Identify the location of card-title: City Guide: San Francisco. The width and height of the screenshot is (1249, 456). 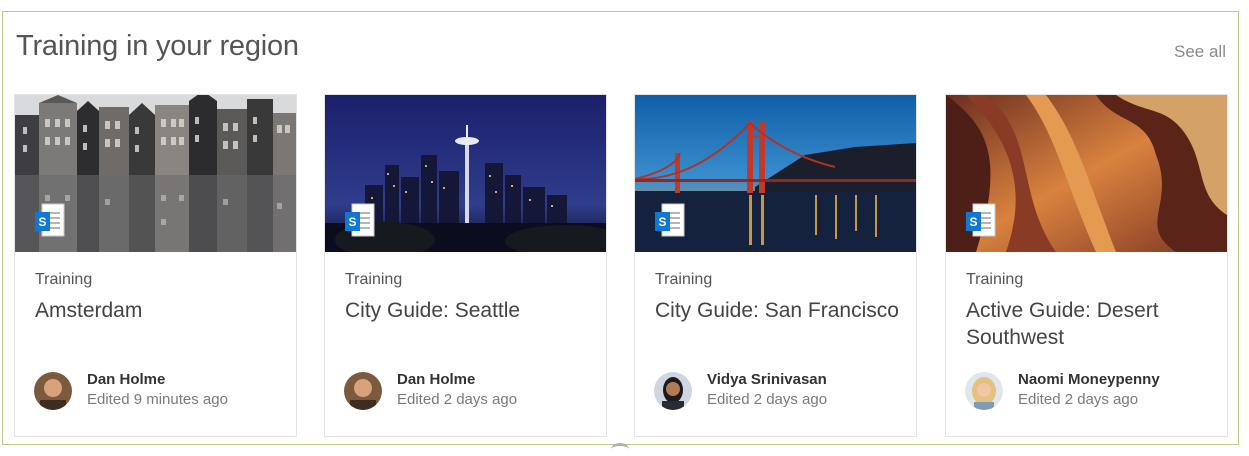
(780, 310).